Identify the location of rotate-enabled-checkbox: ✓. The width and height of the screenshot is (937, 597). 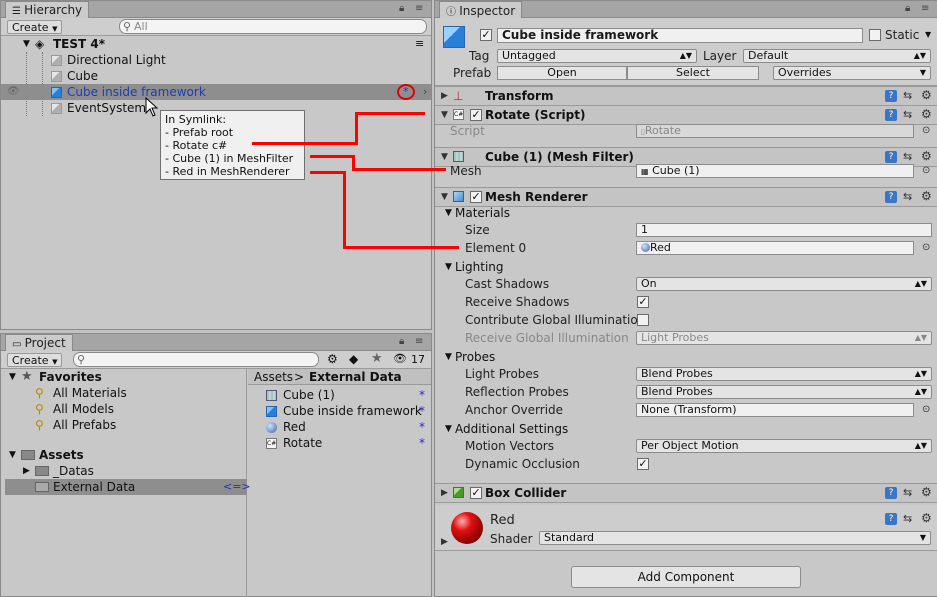
(476, 115).